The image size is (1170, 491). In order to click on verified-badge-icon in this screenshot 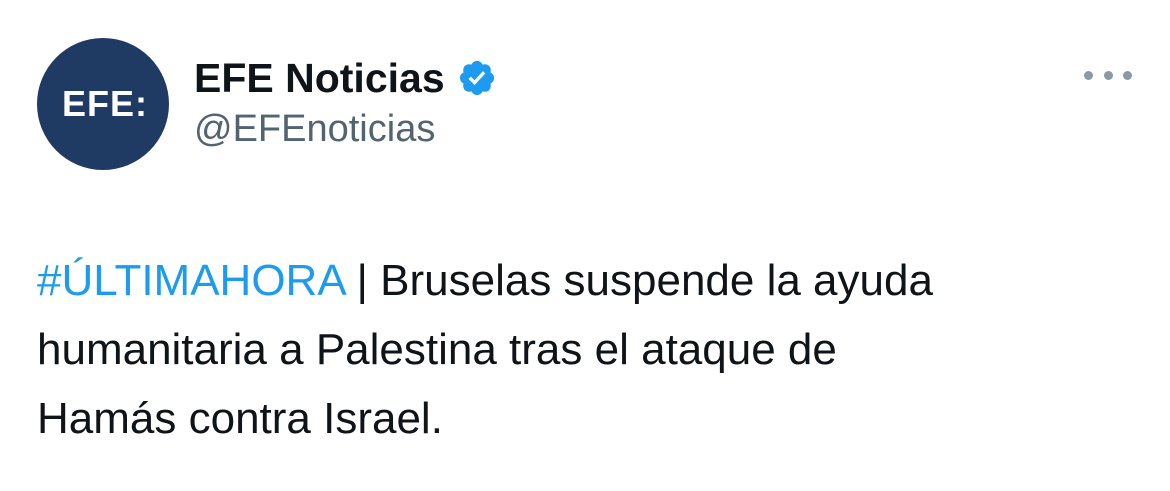, I will do `click(476, 78)`.